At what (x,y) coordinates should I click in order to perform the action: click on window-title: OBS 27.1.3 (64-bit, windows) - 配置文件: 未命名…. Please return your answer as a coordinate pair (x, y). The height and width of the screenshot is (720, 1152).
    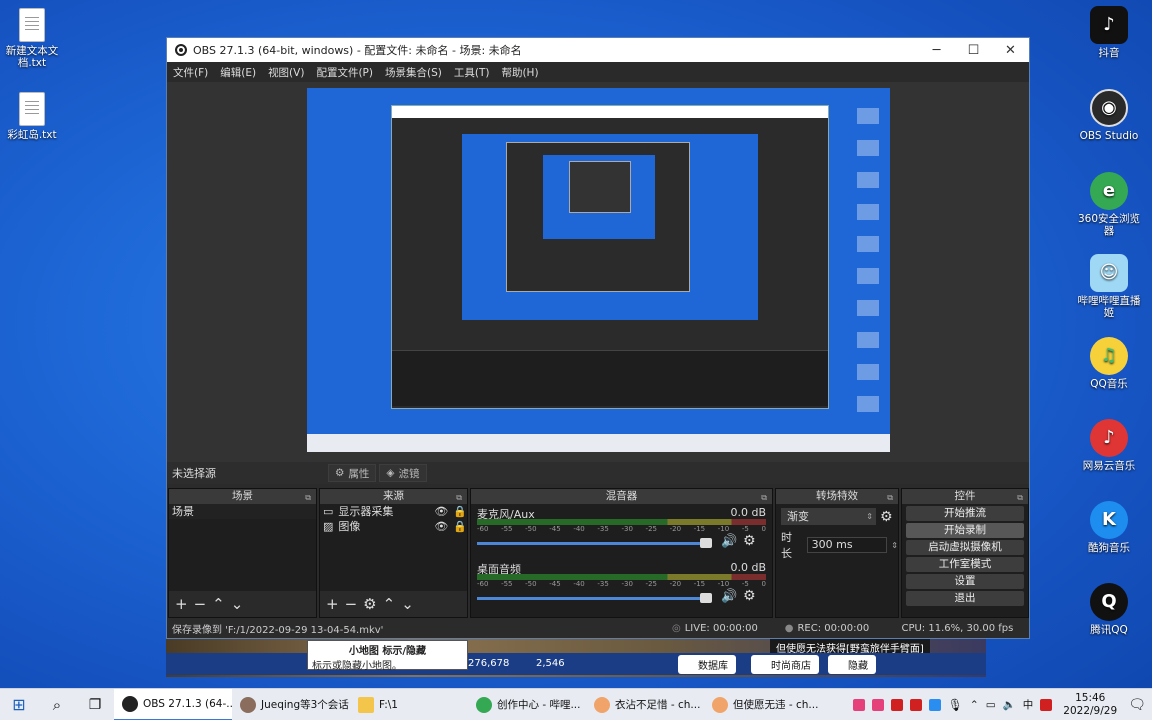
    Looking at the image, I should click on (357, 50).